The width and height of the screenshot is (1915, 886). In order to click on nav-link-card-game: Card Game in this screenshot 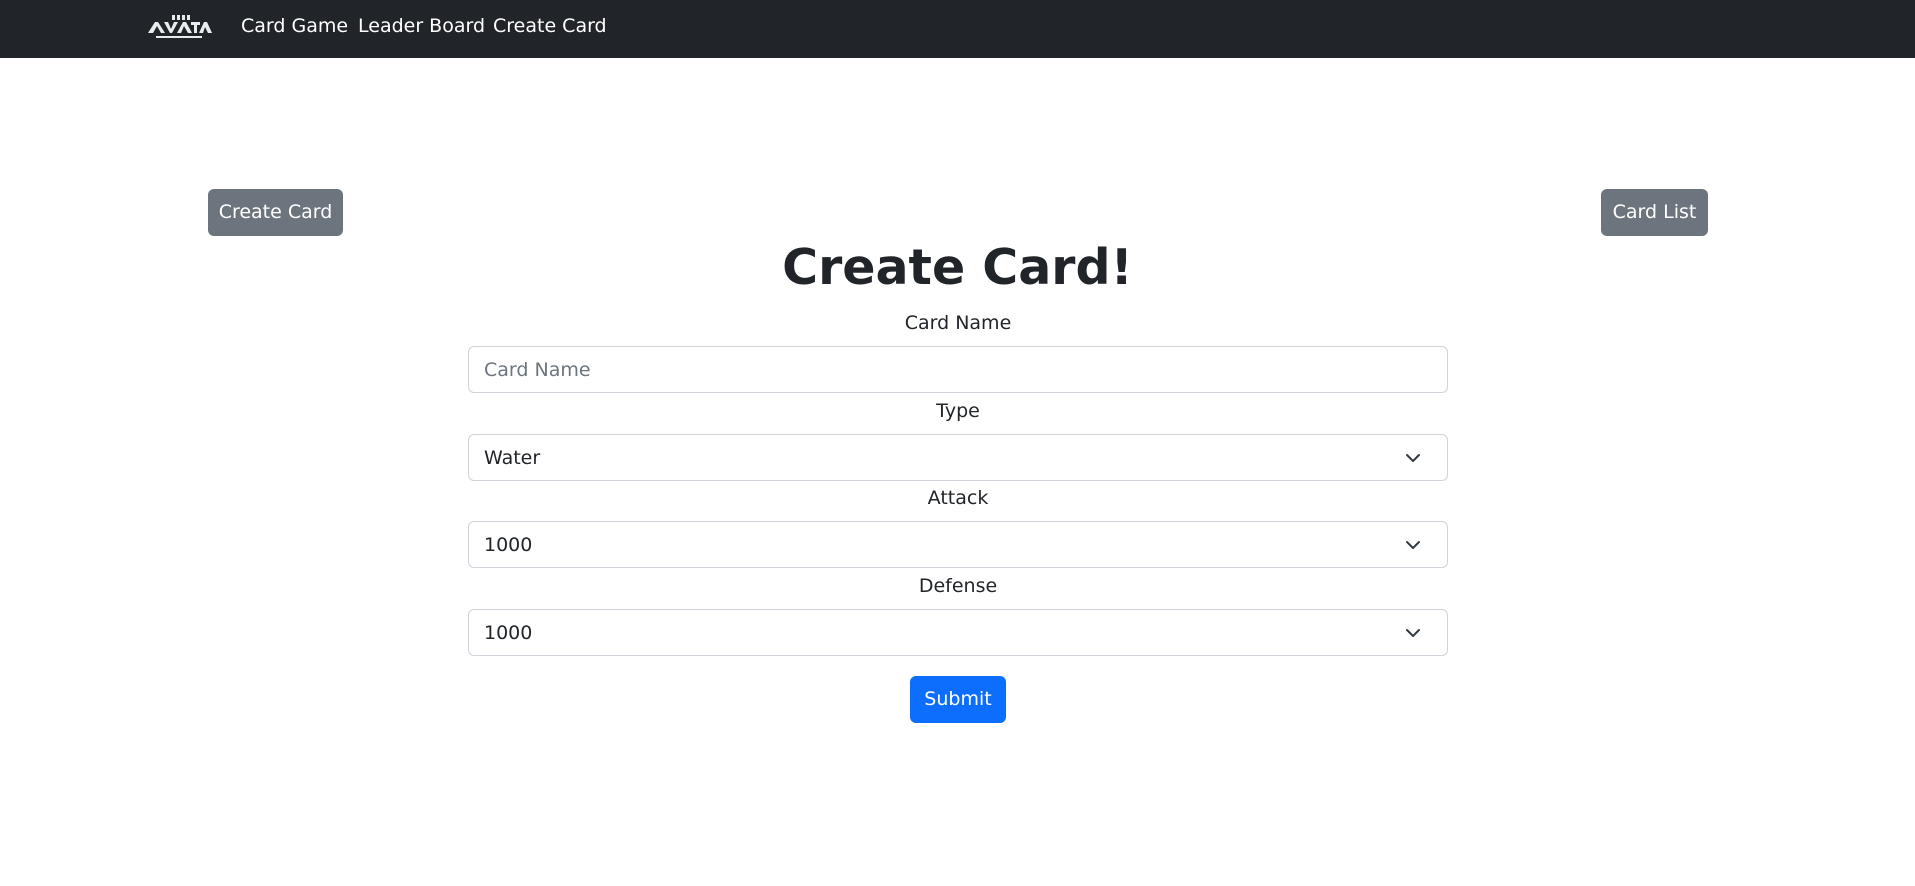, I will do `click(294, 26)`.